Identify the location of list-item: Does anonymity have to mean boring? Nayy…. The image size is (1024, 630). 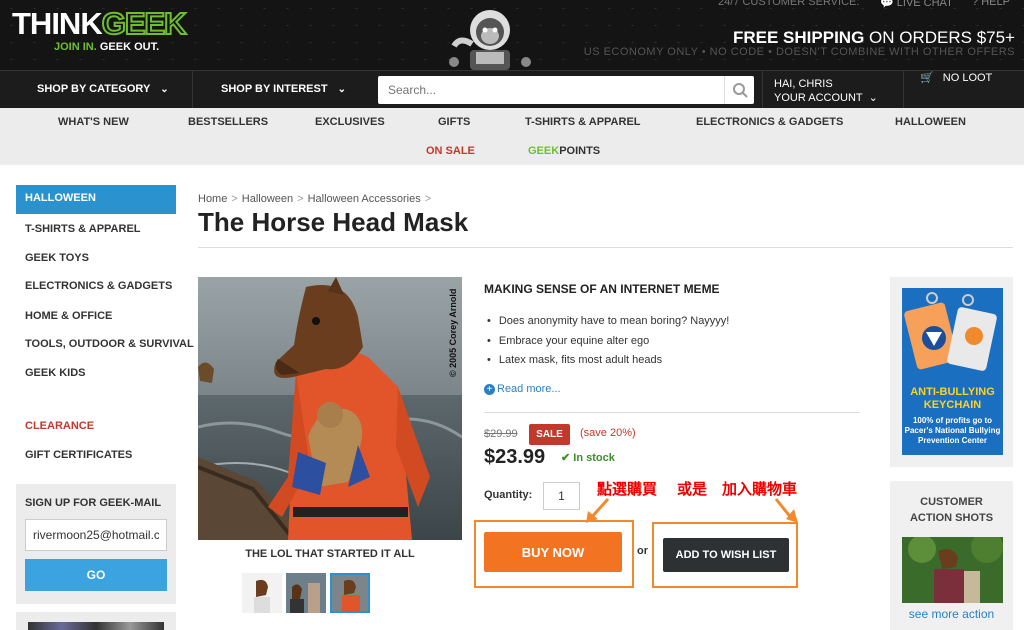
(607, 322).